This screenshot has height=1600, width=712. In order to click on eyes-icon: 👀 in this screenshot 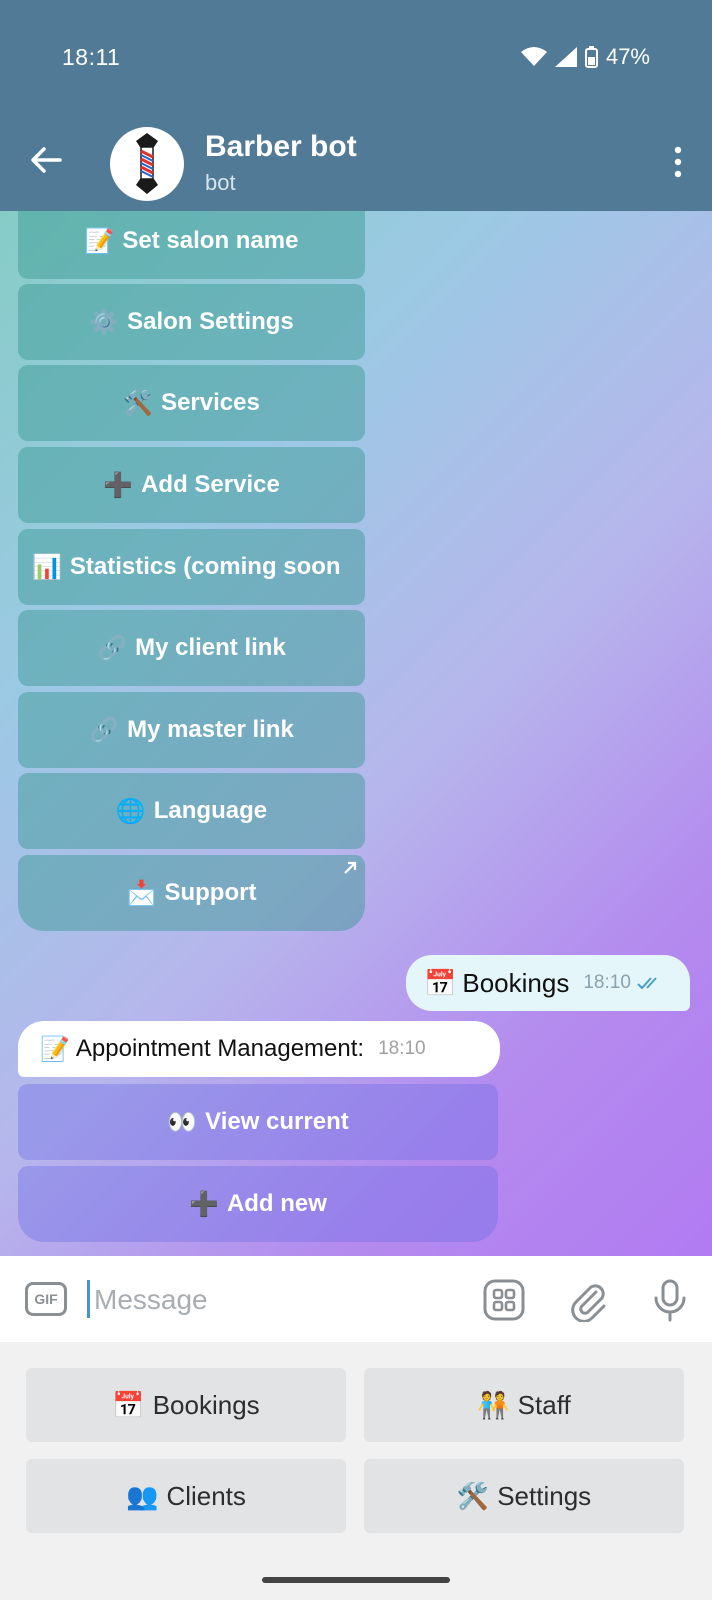, I will do `click(182, 1122)`.